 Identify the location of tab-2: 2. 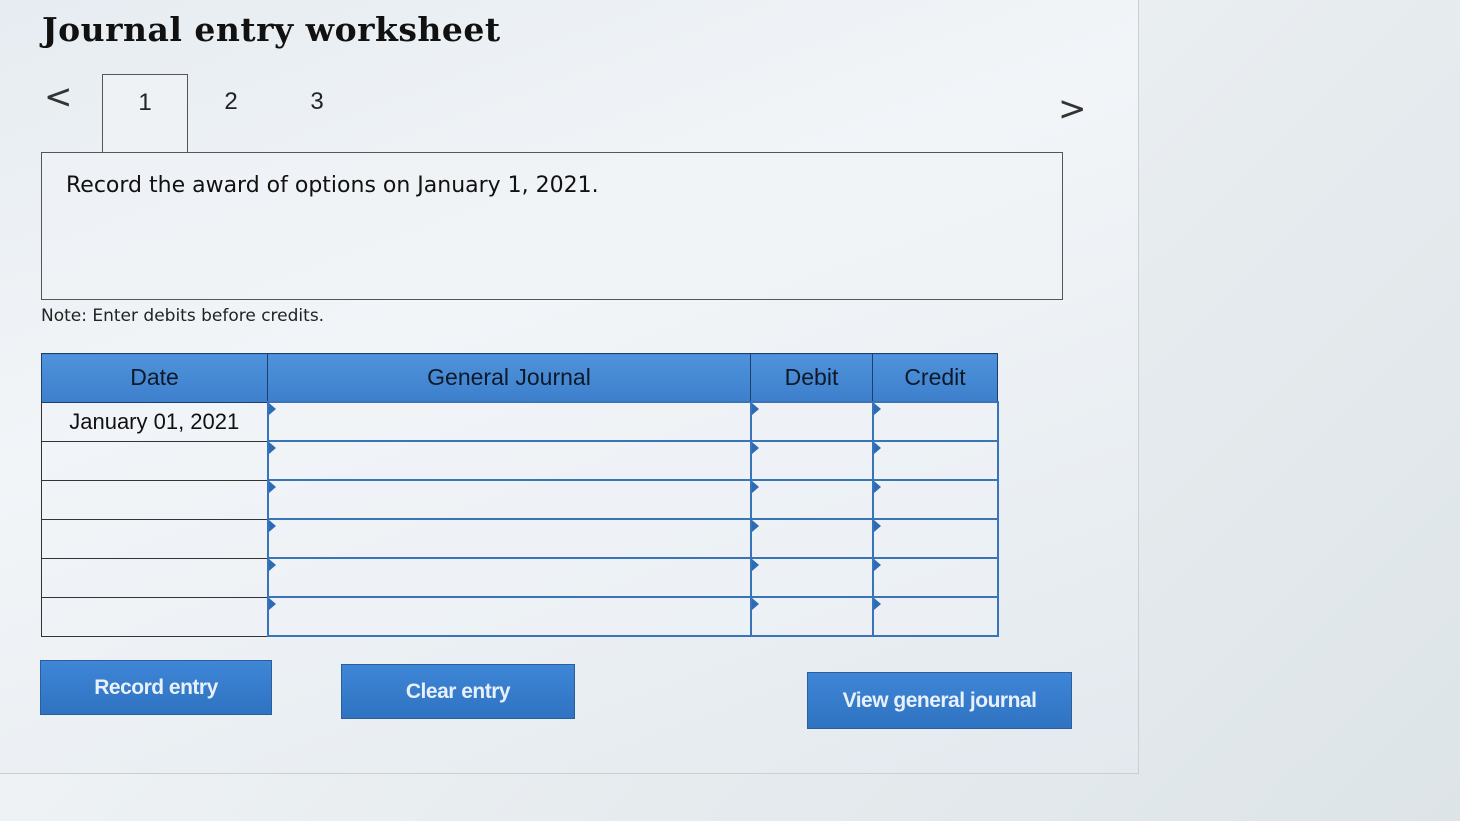
(231, 113).